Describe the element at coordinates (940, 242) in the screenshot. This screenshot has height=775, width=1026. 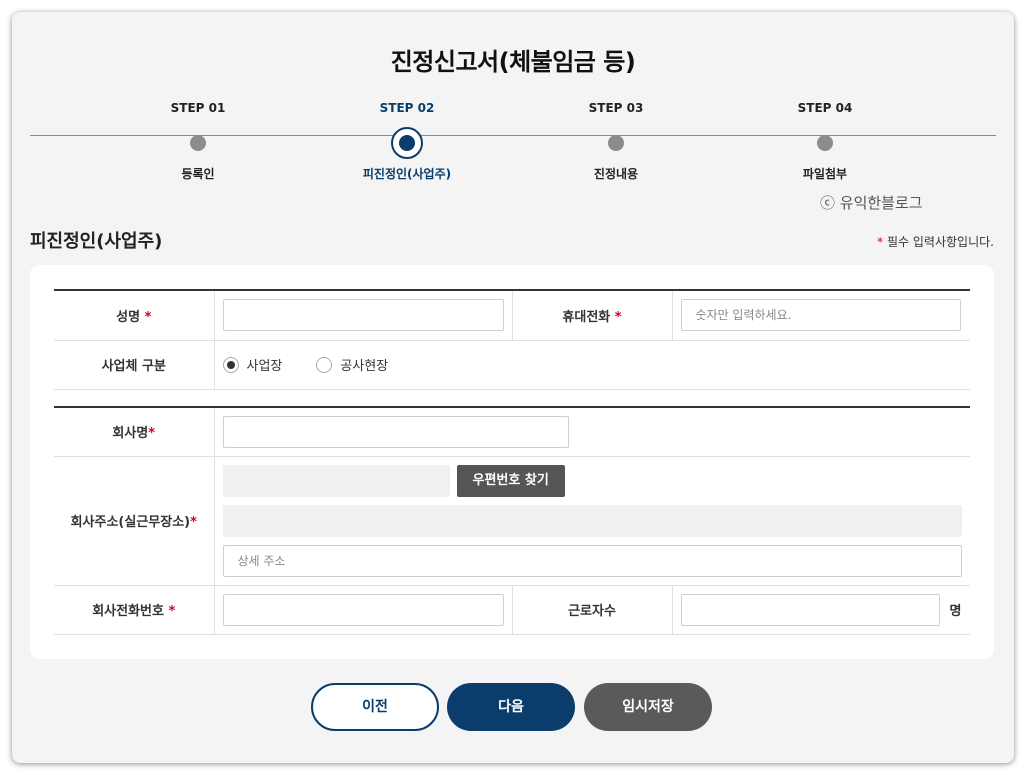
I see `required-note-text: 필수 입력사항입니다.` at that location.